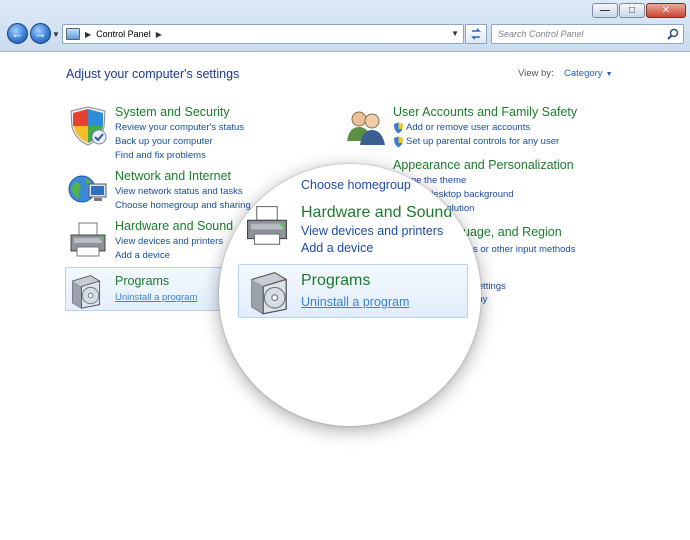 The width and height of the screenshot is (690, 540). I want to click on link-add-device: Add a device, so click(142, 255).